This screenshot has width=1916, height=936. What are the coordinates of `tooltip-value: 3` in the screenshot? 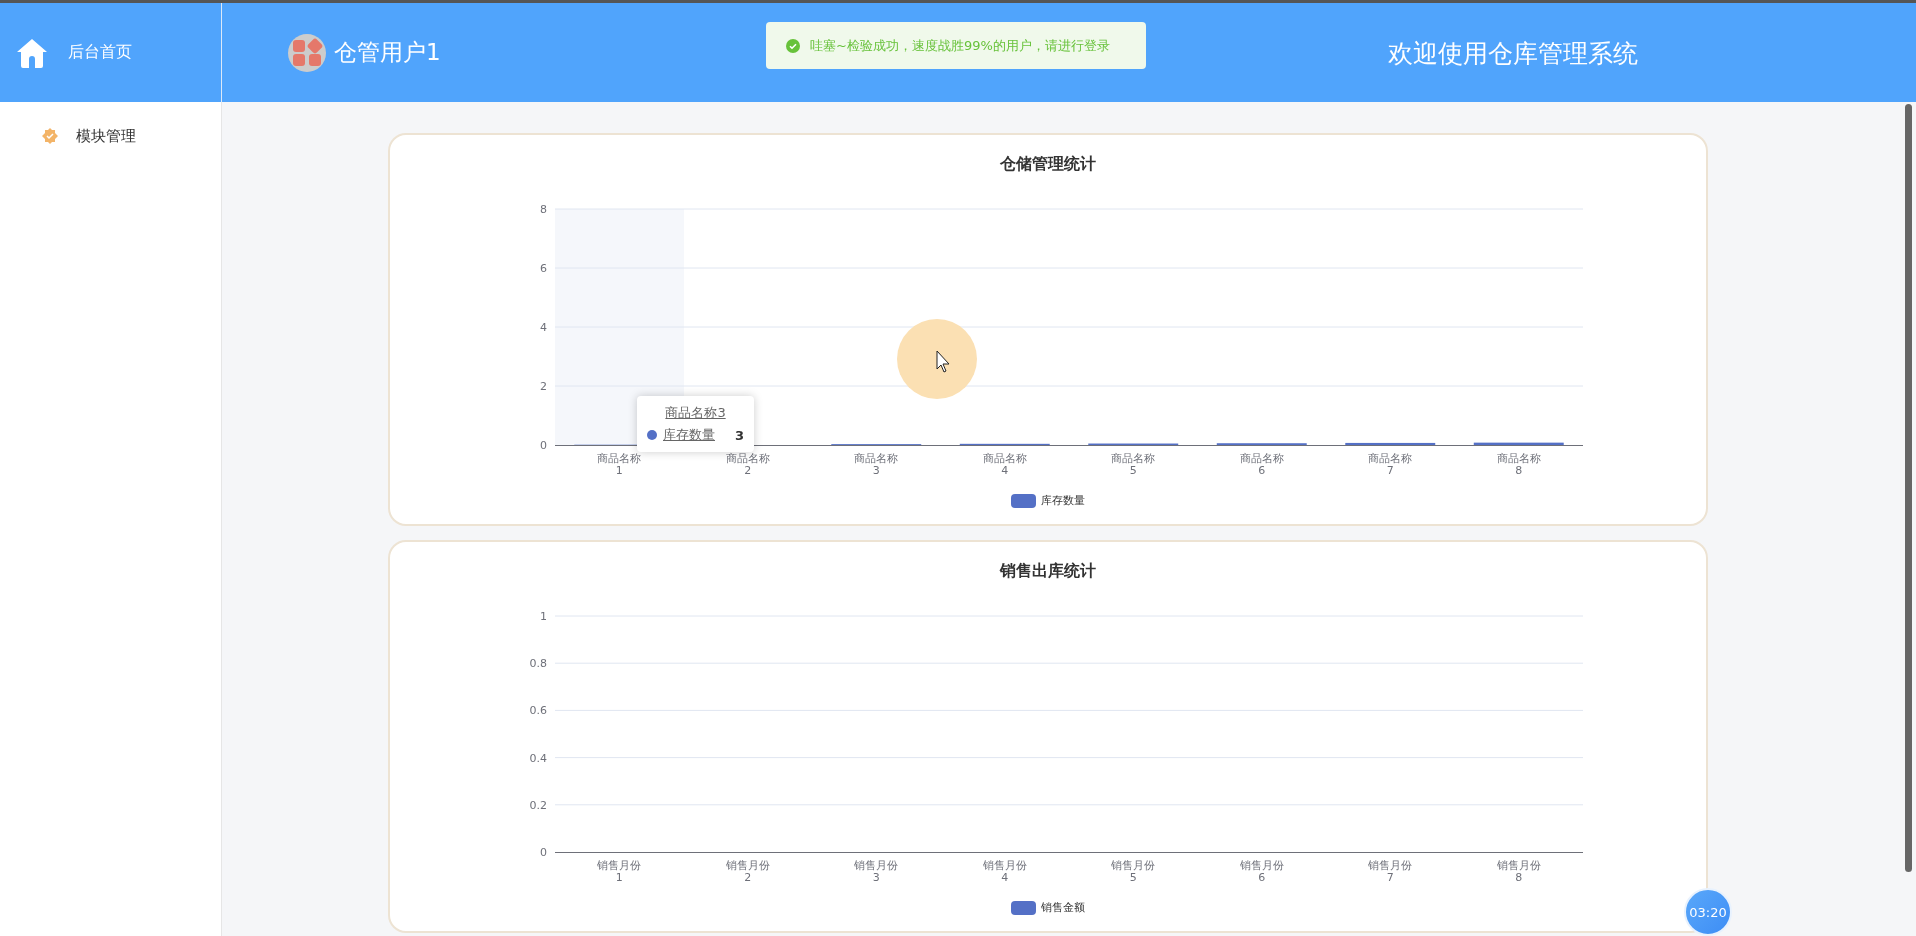 It's located at (740, 435).